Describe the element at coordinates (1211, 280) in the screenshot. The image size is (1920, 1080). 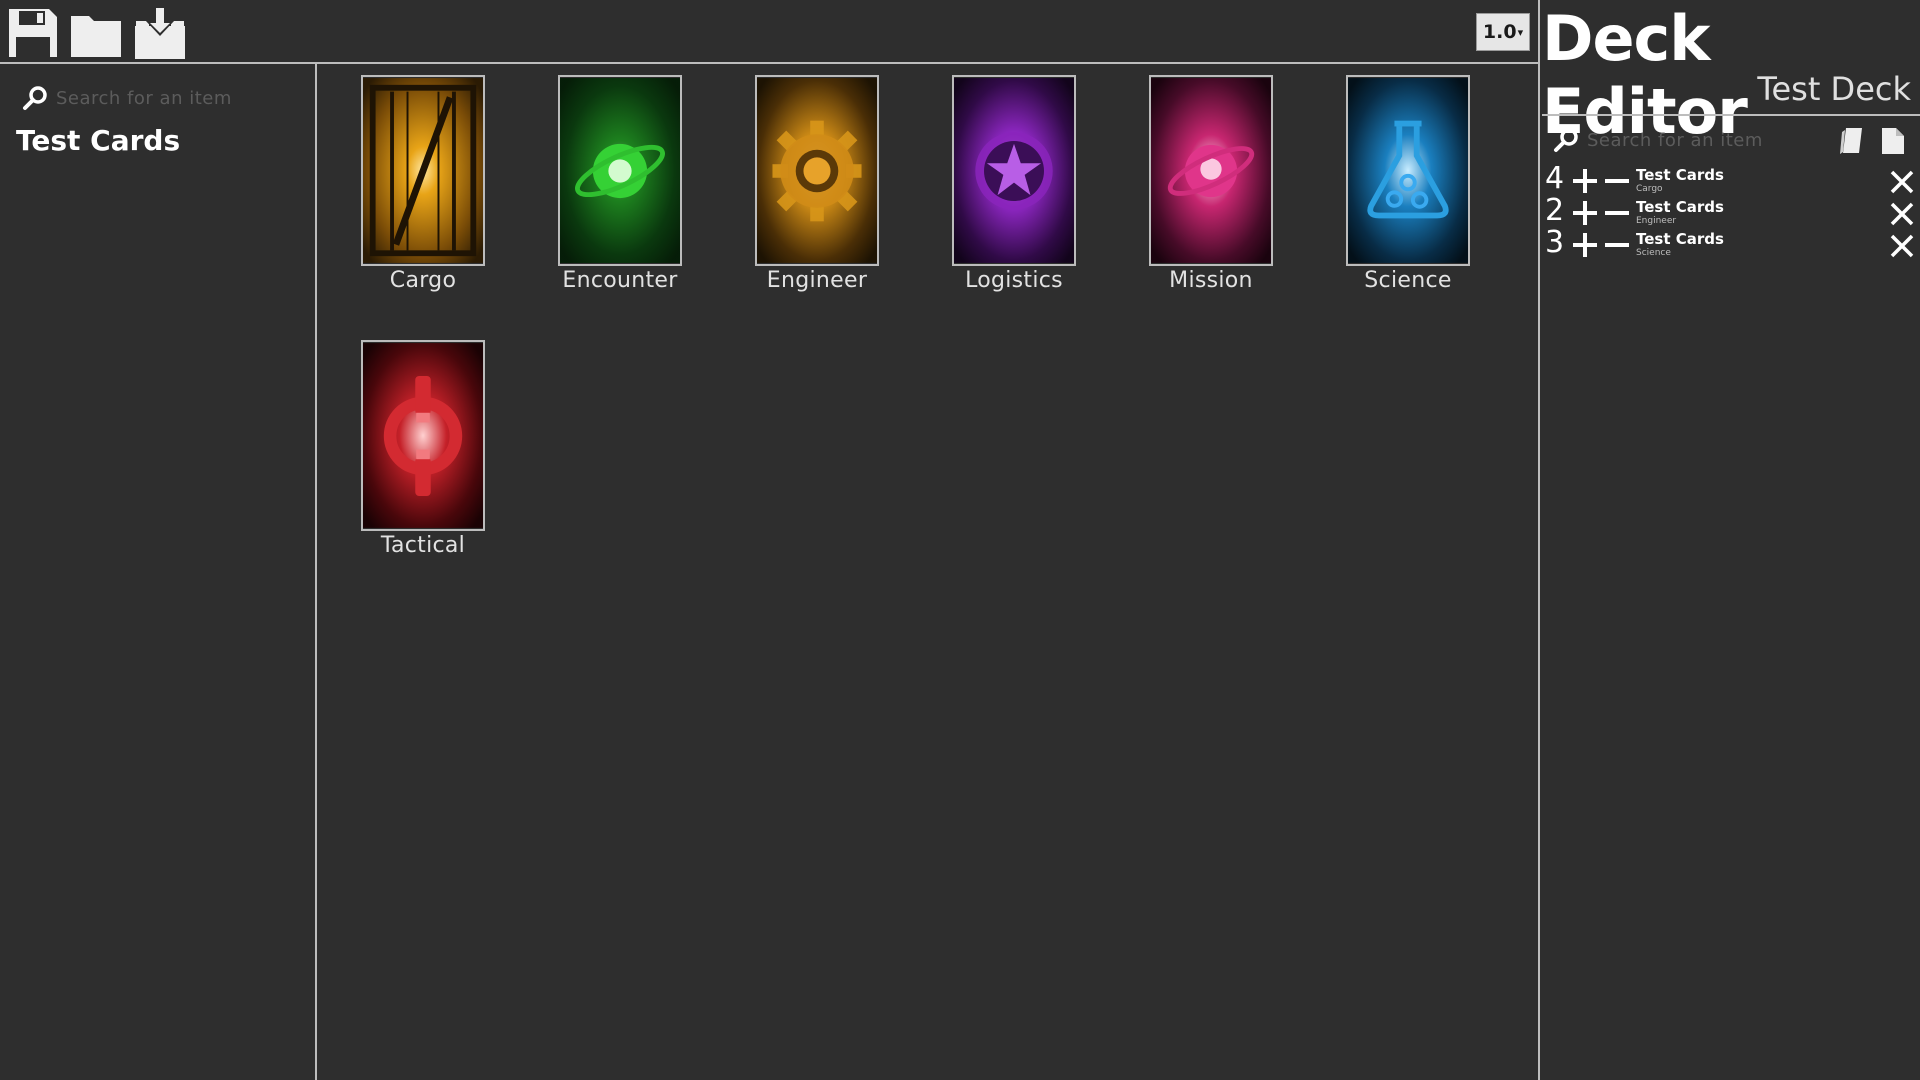
I see `card-label: Mission` at that location.